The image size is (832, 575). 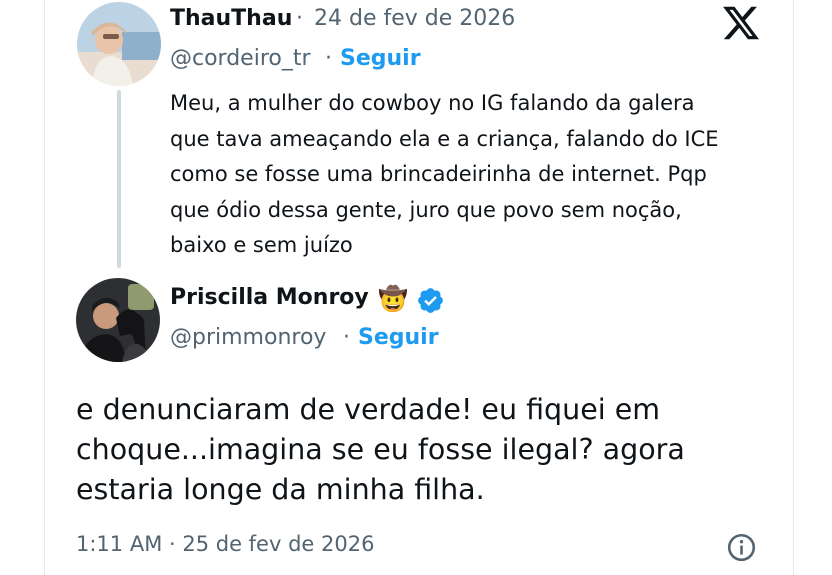 What do you see at coordinates (414, 18) in the screenshot?
I see `reply-date: 24 de fev de 2026` at bounding box center [414, 18].